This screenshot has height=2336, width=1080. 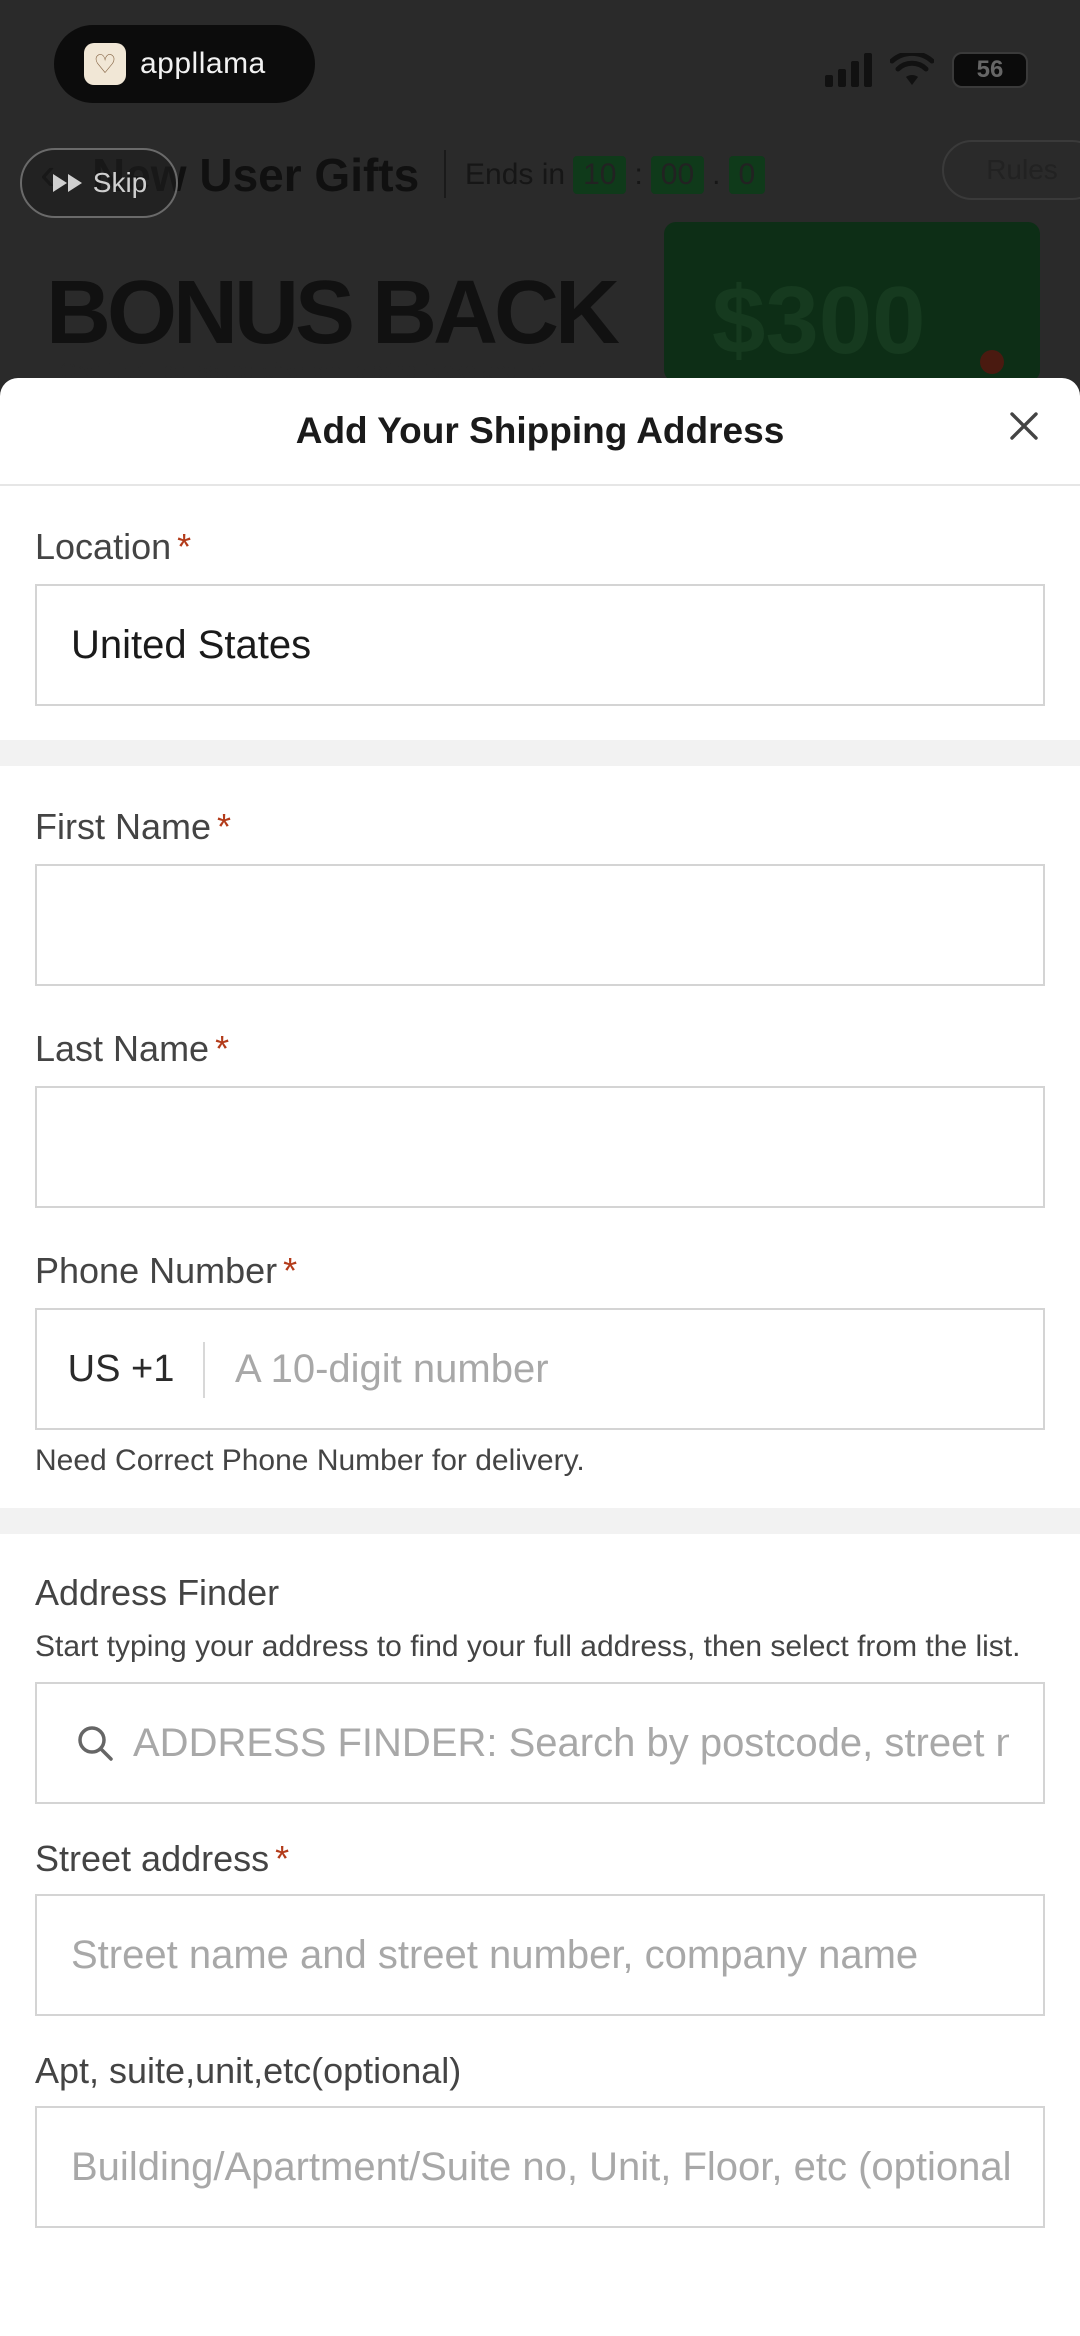 I want to click on wifi-icon, so click(x=912, y=69).